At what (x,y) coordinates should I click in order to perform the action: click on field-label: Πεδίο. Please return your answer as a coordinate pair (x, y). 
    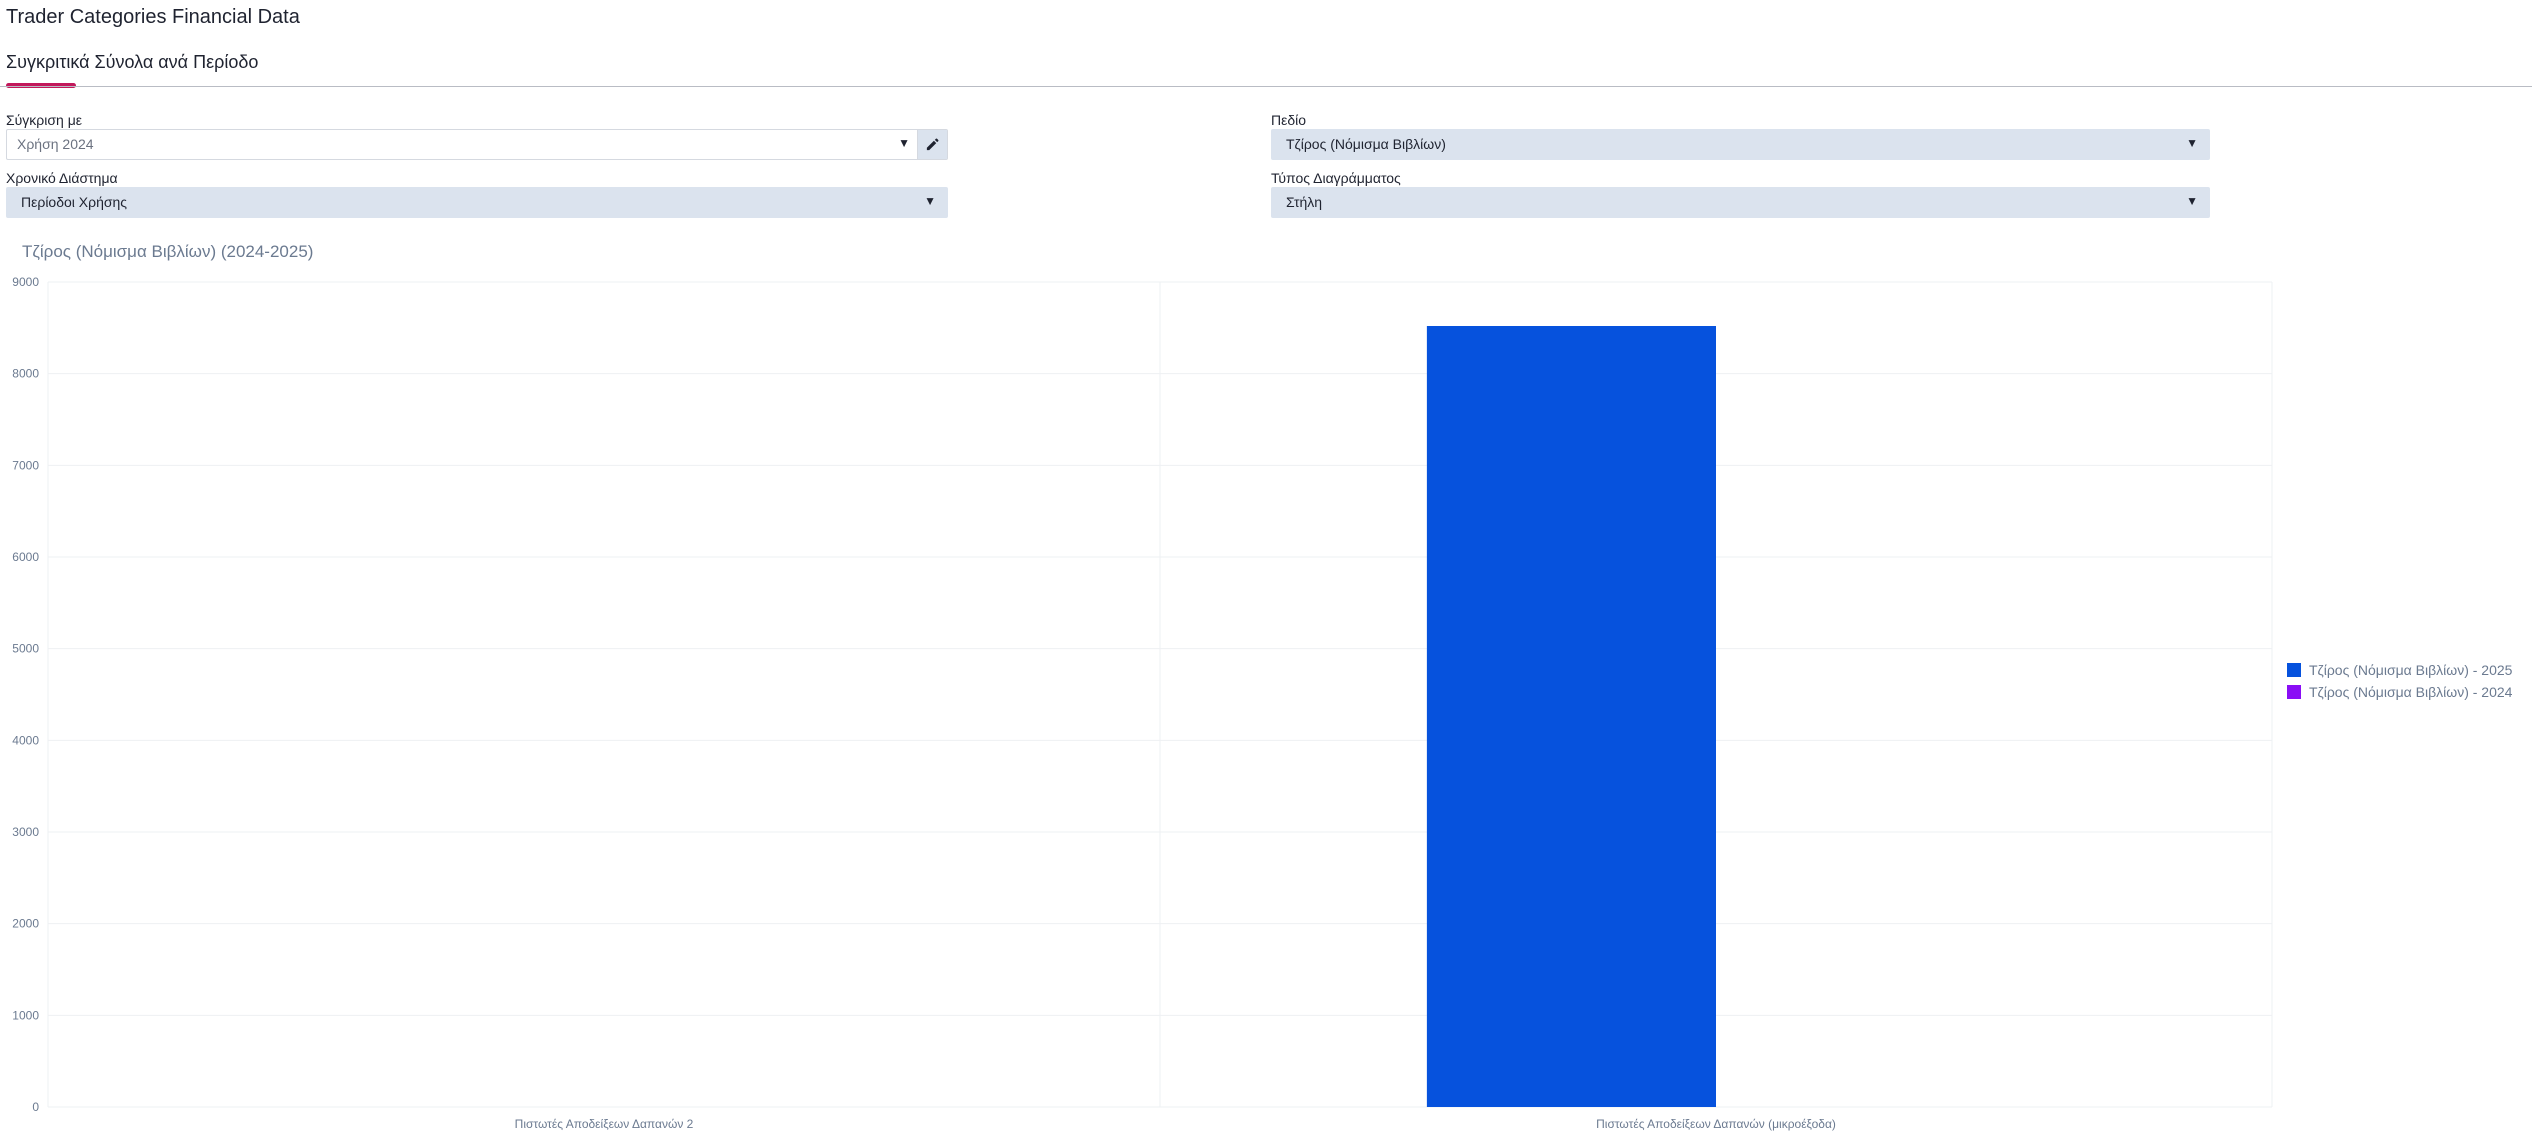
    Looking at the image, I should click on (1289, 120).